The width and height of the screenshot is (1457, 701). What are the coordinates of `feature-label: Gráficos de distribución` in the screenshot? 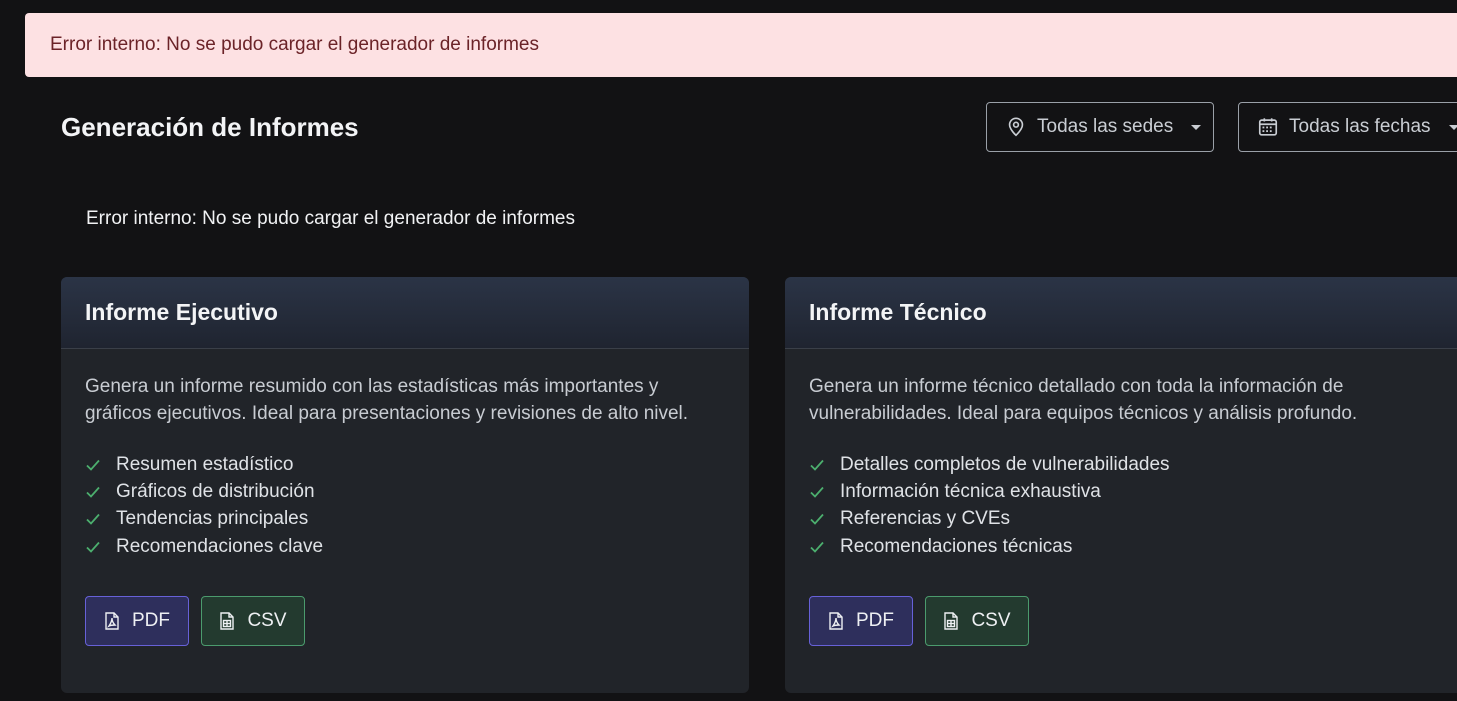 It's located at (215, 491).